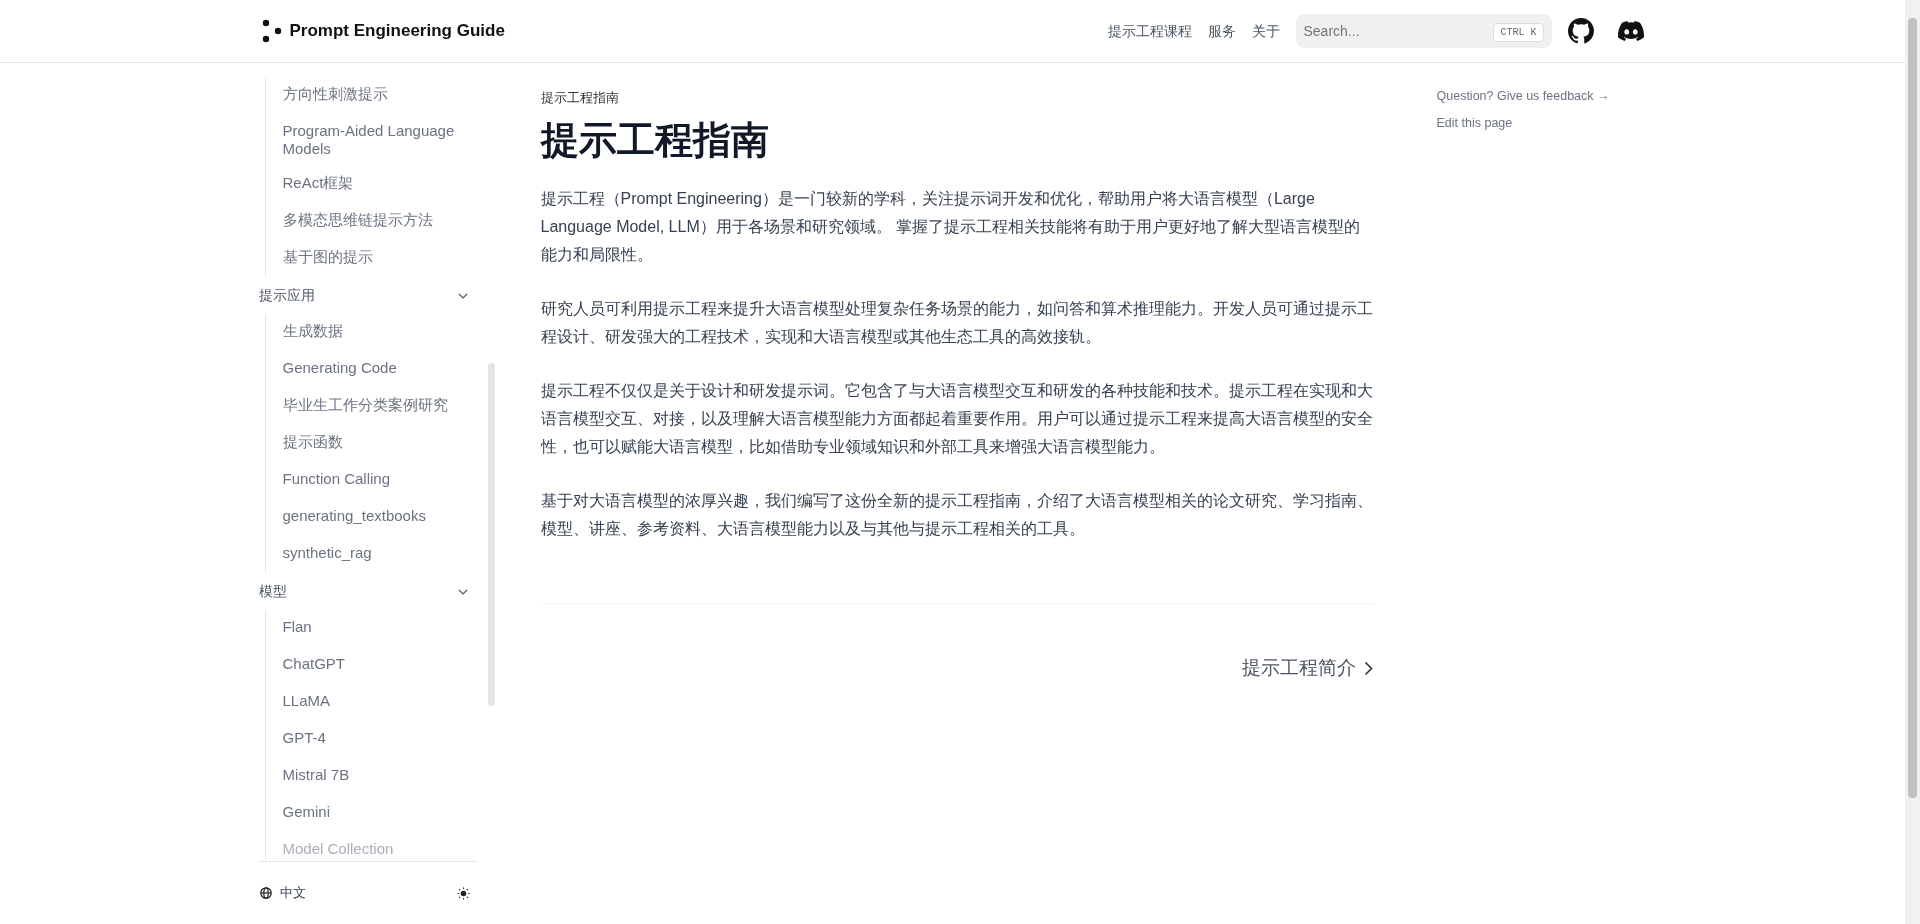 The height and width of the screenshot is (924, 1920). I want to click on discord-icon, so click(1630, 31).